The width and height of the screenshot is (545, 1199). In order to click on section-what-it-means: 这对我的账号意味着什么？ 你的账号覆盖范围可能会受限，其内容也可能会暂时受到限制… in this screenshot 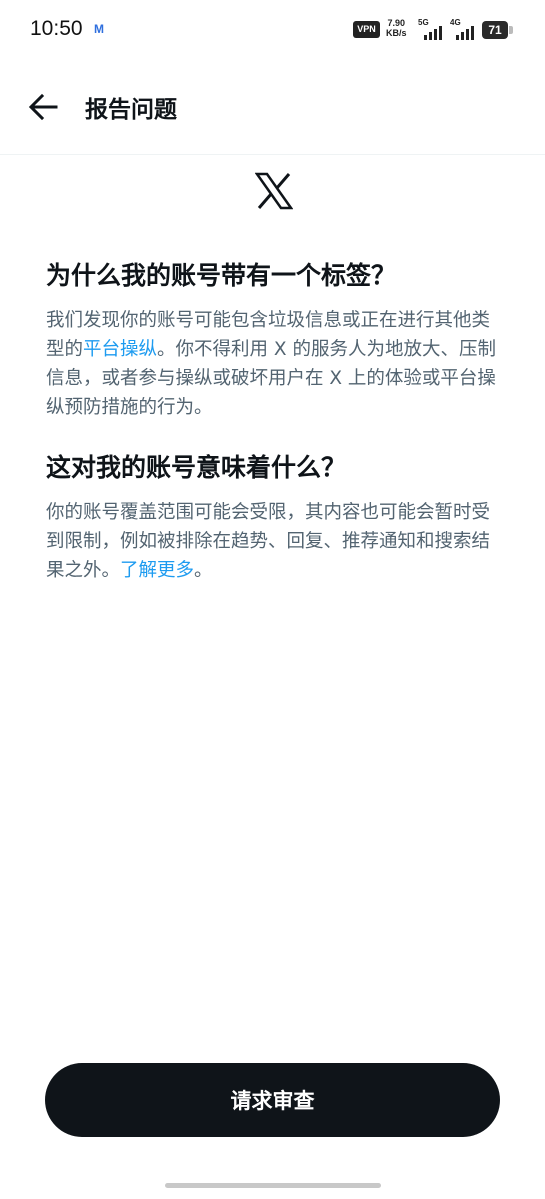, I will do `click(273, 516)`.